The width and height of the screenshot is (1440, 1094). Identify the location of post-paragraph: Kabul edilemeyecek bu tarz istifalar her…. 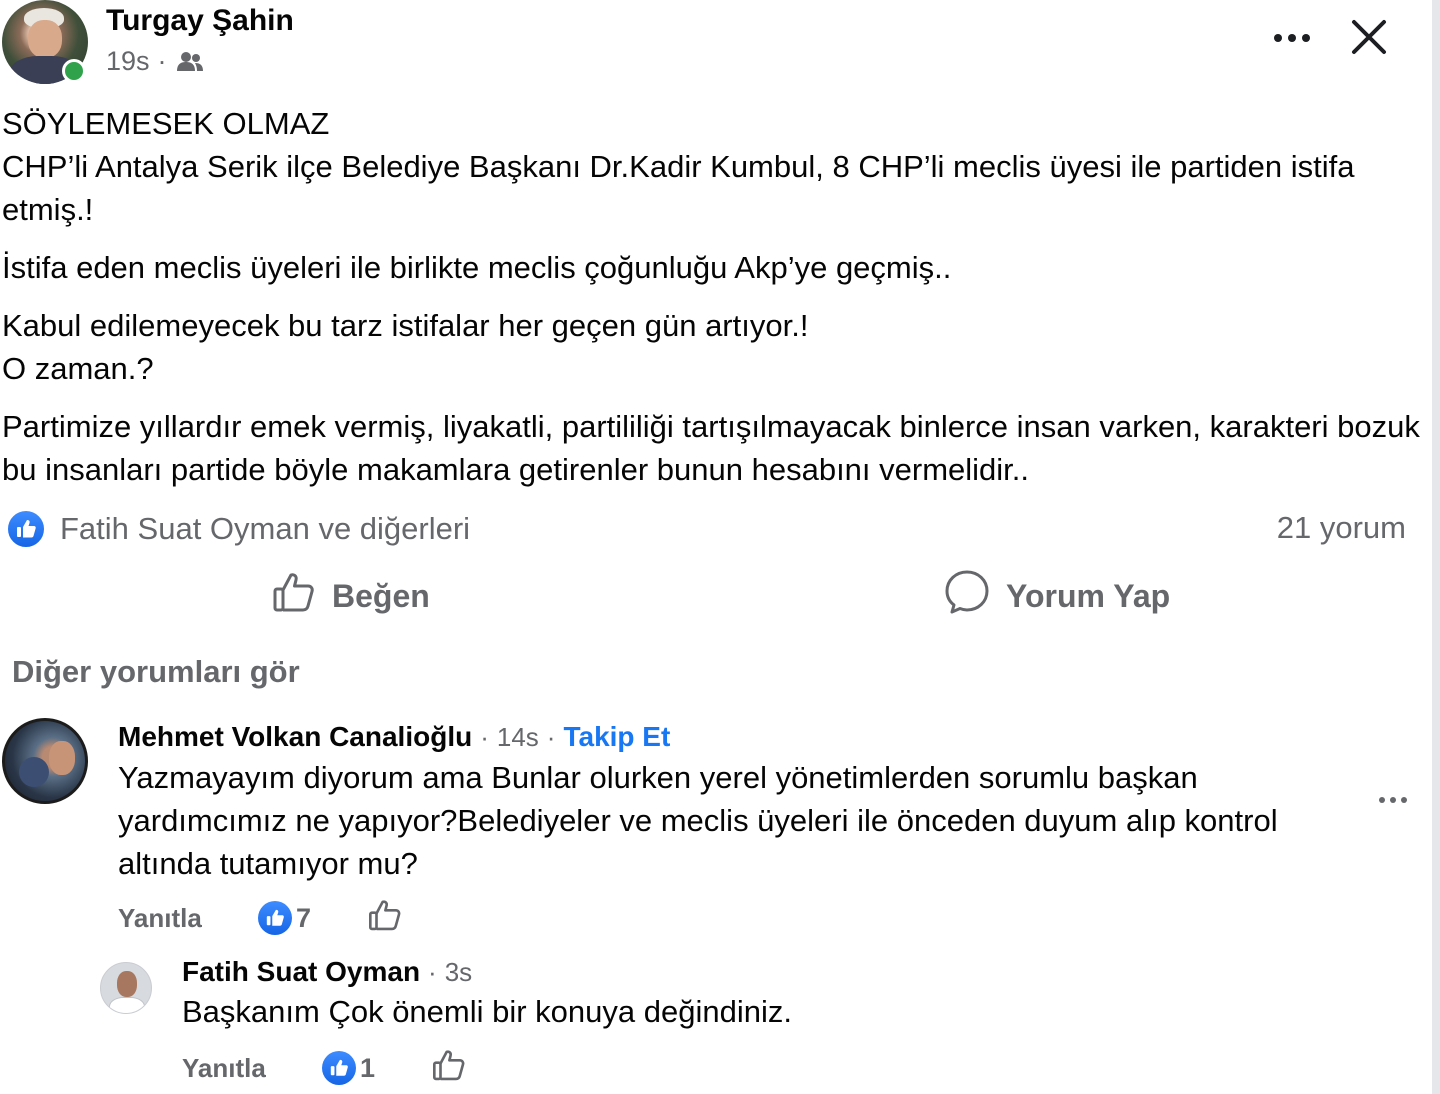
(405, 347).